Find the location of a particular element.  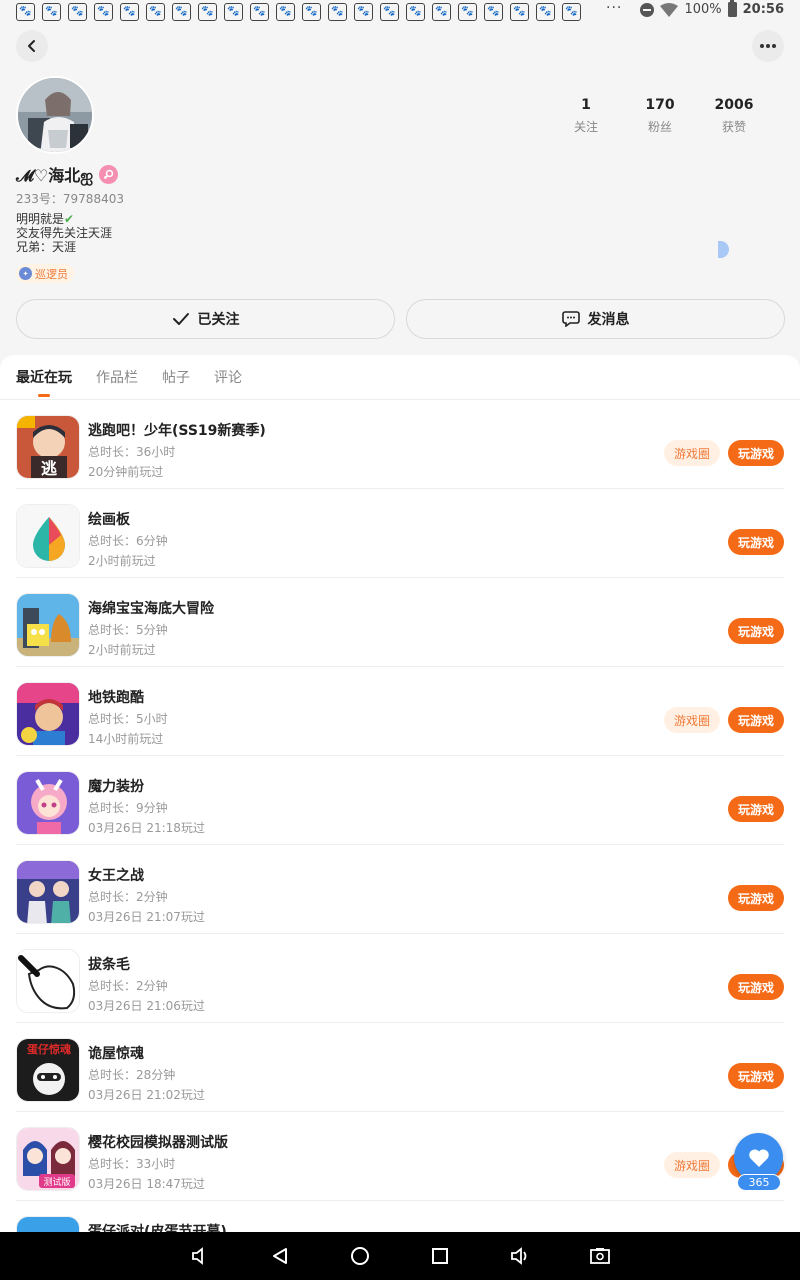

game-name: 逃跑吧！少年(SS19新赛季) is located at coordinates (177, 431).